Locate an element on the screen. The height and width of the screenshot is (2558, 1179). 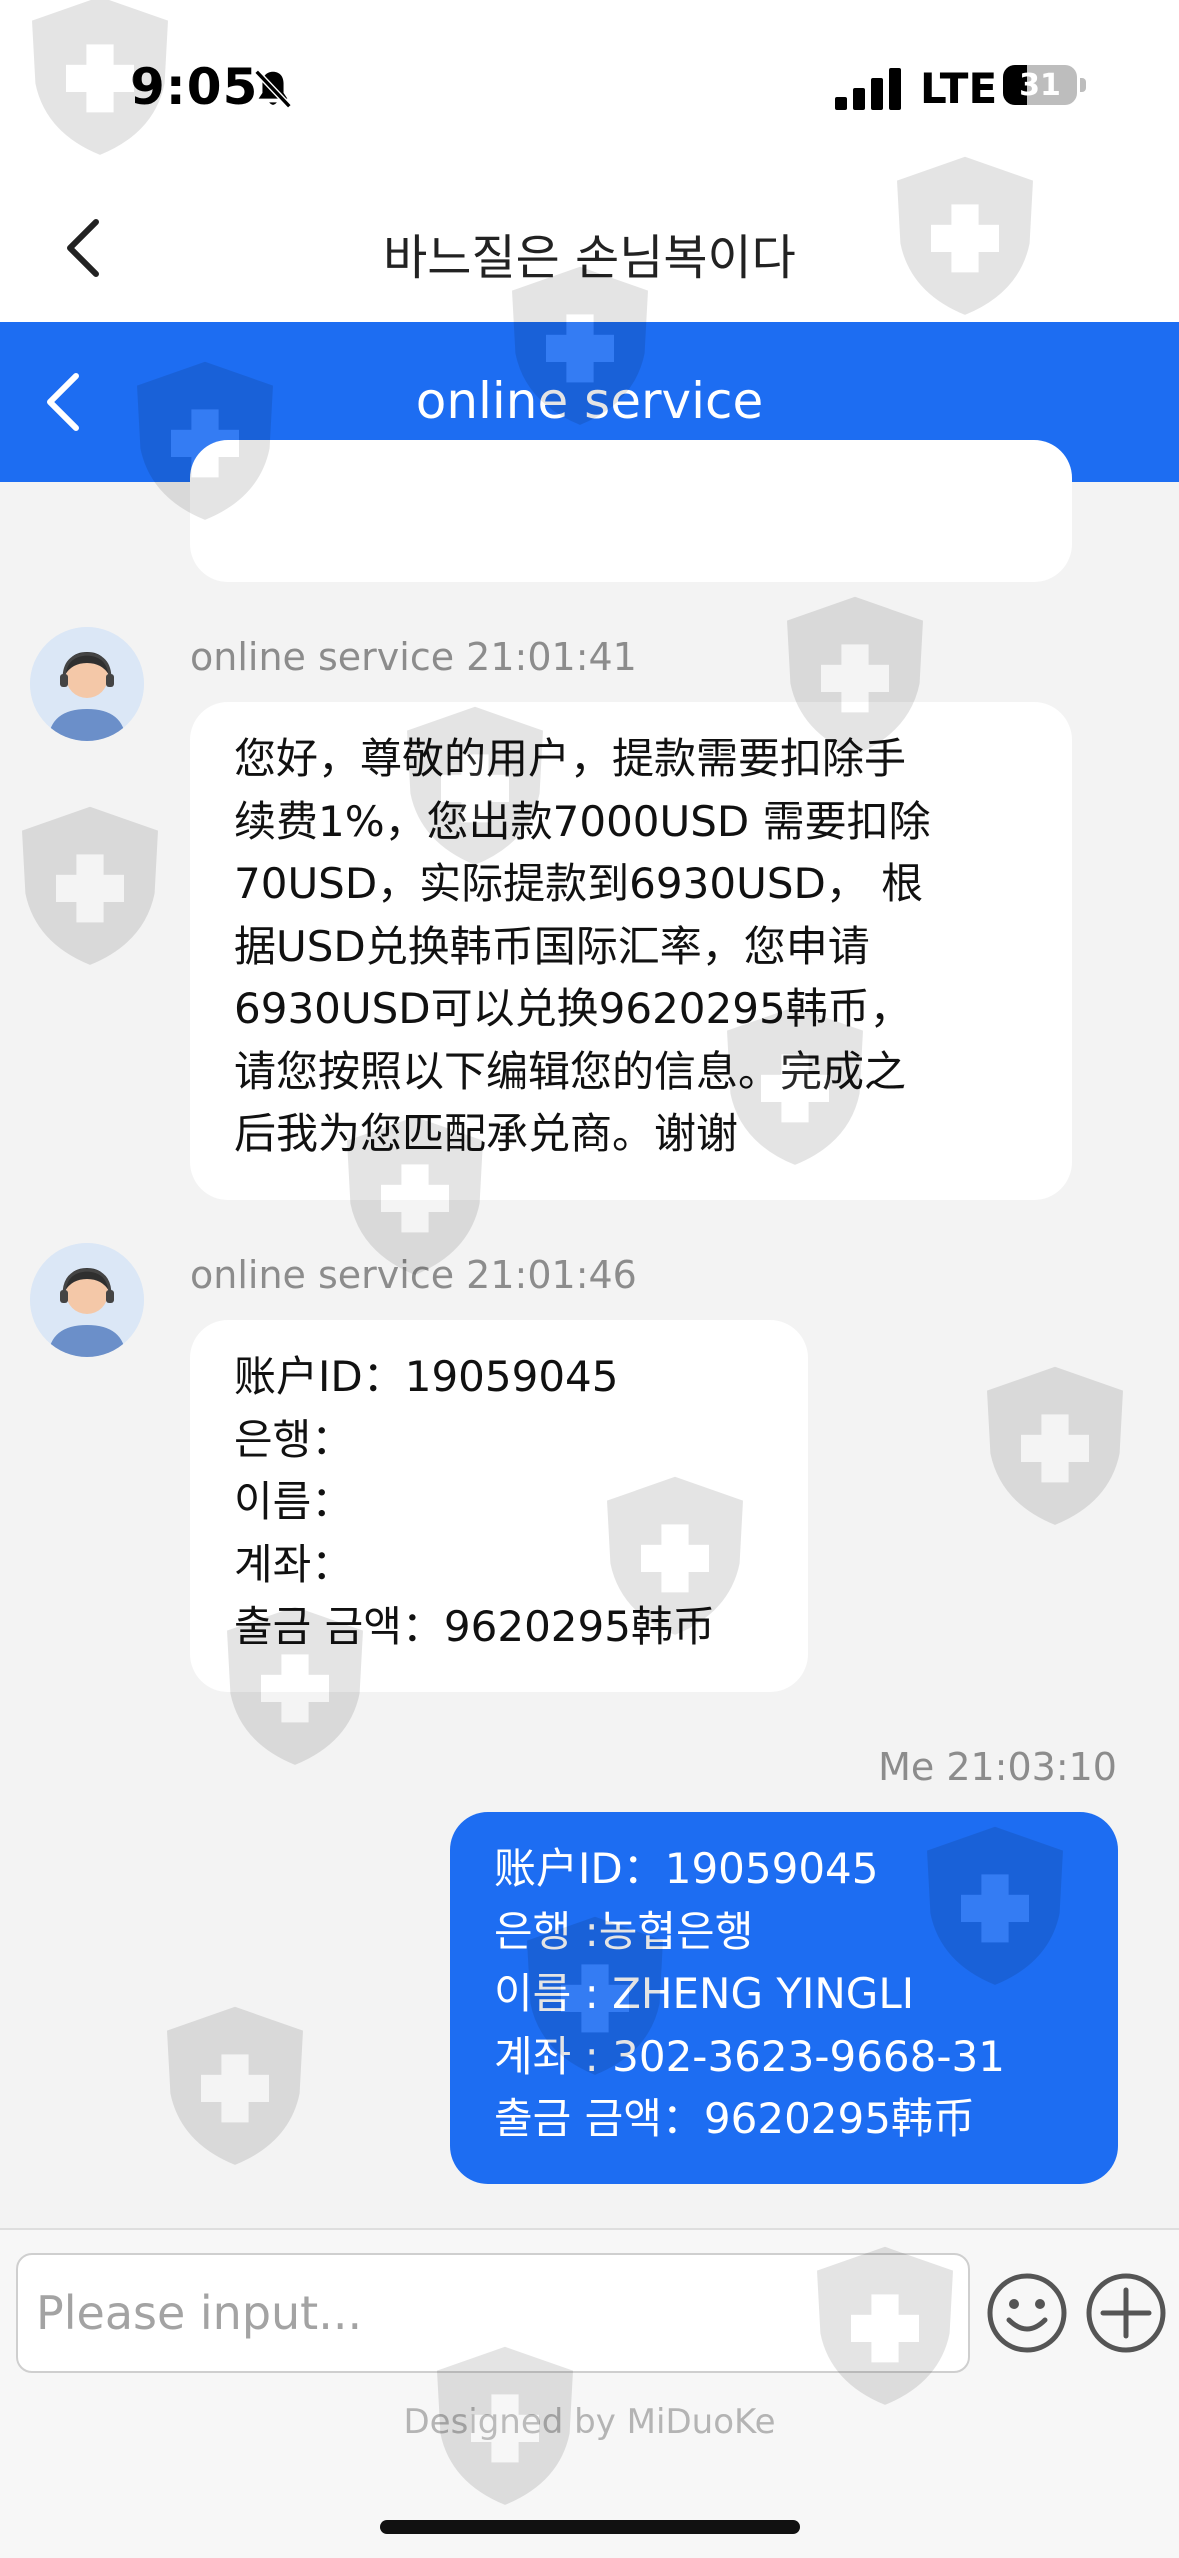
message-line: 后我为您匹配承兑商。谢谢 is located at coordinates (486, 1133).